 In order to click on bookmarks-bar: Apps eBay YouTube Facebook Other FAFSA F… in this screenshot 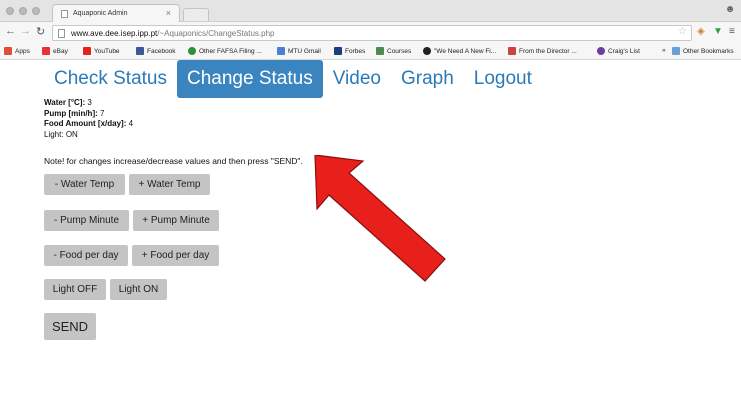, I will do `click(370, 52)`.